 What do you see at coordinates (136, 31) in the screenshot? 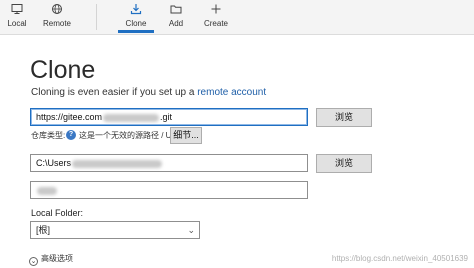
I see `active-tab-indicator` at bounding box center [136, 31].